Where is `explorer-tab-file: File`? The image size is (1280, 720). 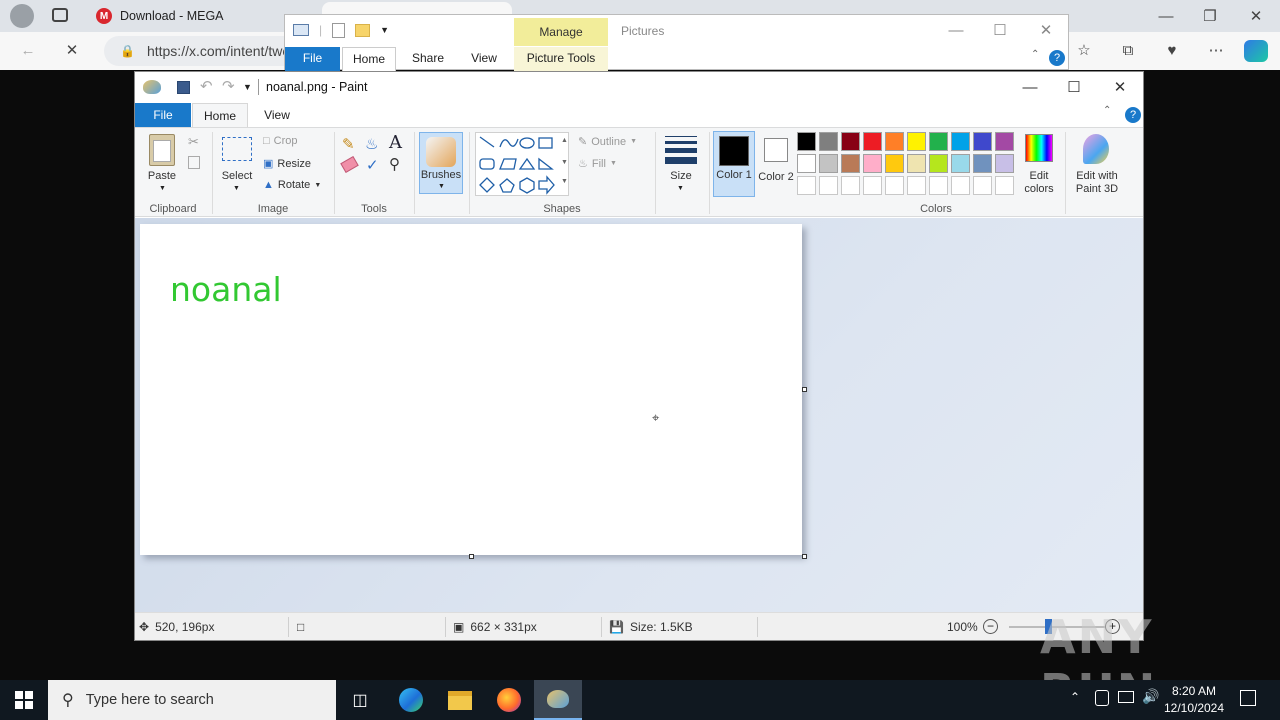
explorer-tab-file: File is located at coordinates (312, 59).